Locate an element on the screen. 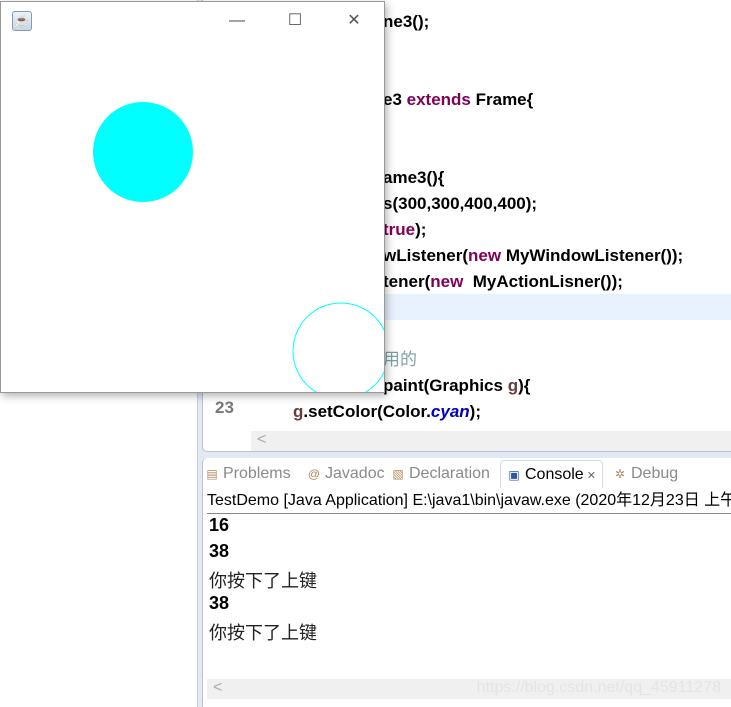 The width and height of the screenshot is (731, 707). code-line: 用的 is located at coordinates (400, 360).